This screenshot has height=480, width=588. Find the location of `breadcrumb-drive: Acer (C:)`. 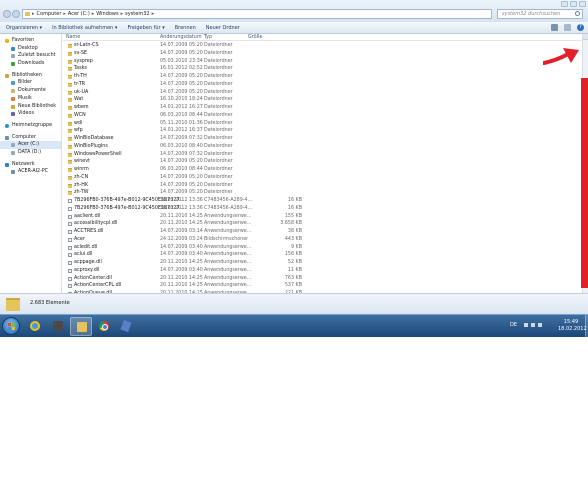

breadcrumb-drive: Acer (C:) is located at coordinates (79, 14).